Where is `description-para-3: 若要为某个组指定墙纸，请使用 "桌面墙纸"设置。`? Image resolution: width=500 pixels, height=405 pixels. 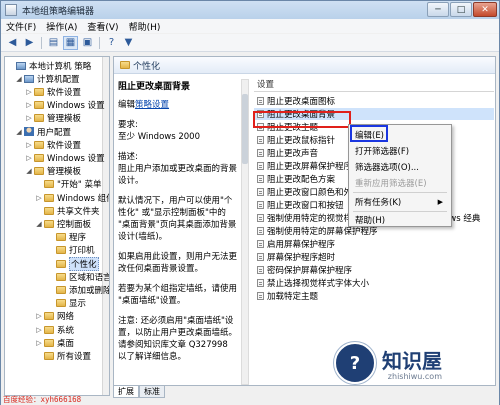
description-para-3: 若要为某个组指定墙纸，请使用 "桌面墙纸"设置。 is located at coordinates (178, 295).